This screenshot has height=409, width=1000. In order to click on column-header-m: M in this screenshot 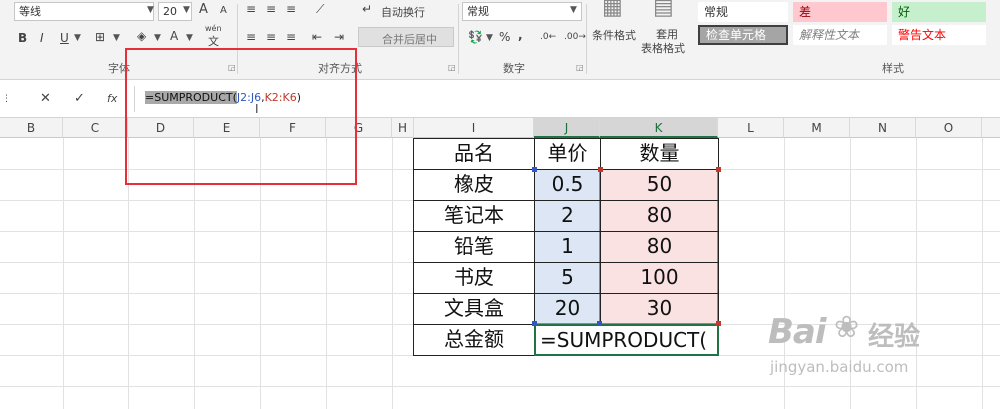, I will do `click(817, 128)`.